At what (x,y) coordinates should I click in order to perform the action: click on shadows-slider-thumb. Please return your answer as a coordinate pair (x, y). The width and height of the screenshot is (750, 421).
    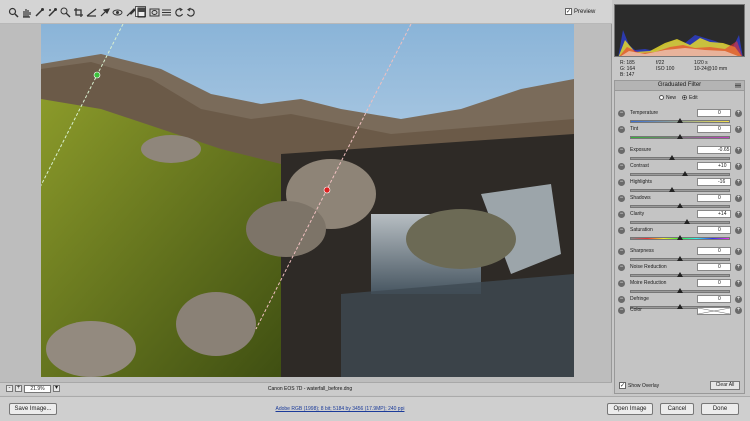
    Looking at the image, I should click on (680, 205).